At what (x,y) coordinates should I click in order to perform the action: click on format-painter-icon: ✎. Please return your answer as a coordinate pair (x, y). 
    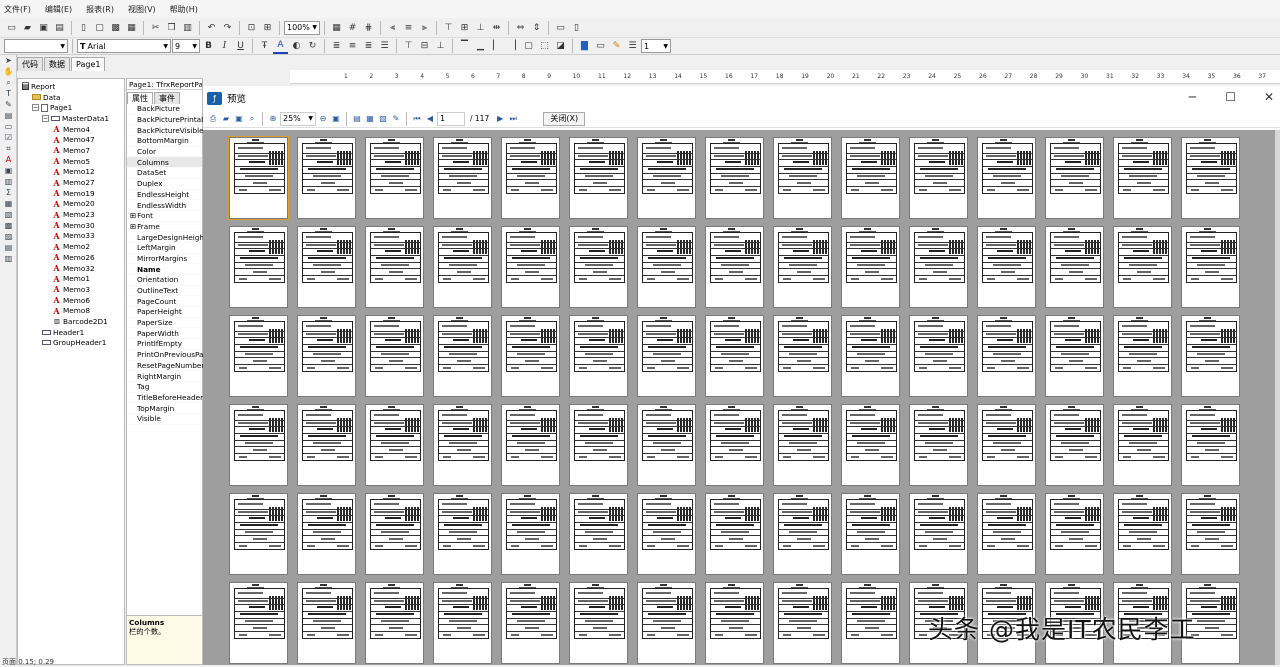
    Looking at the image, I should click on (8, 104).